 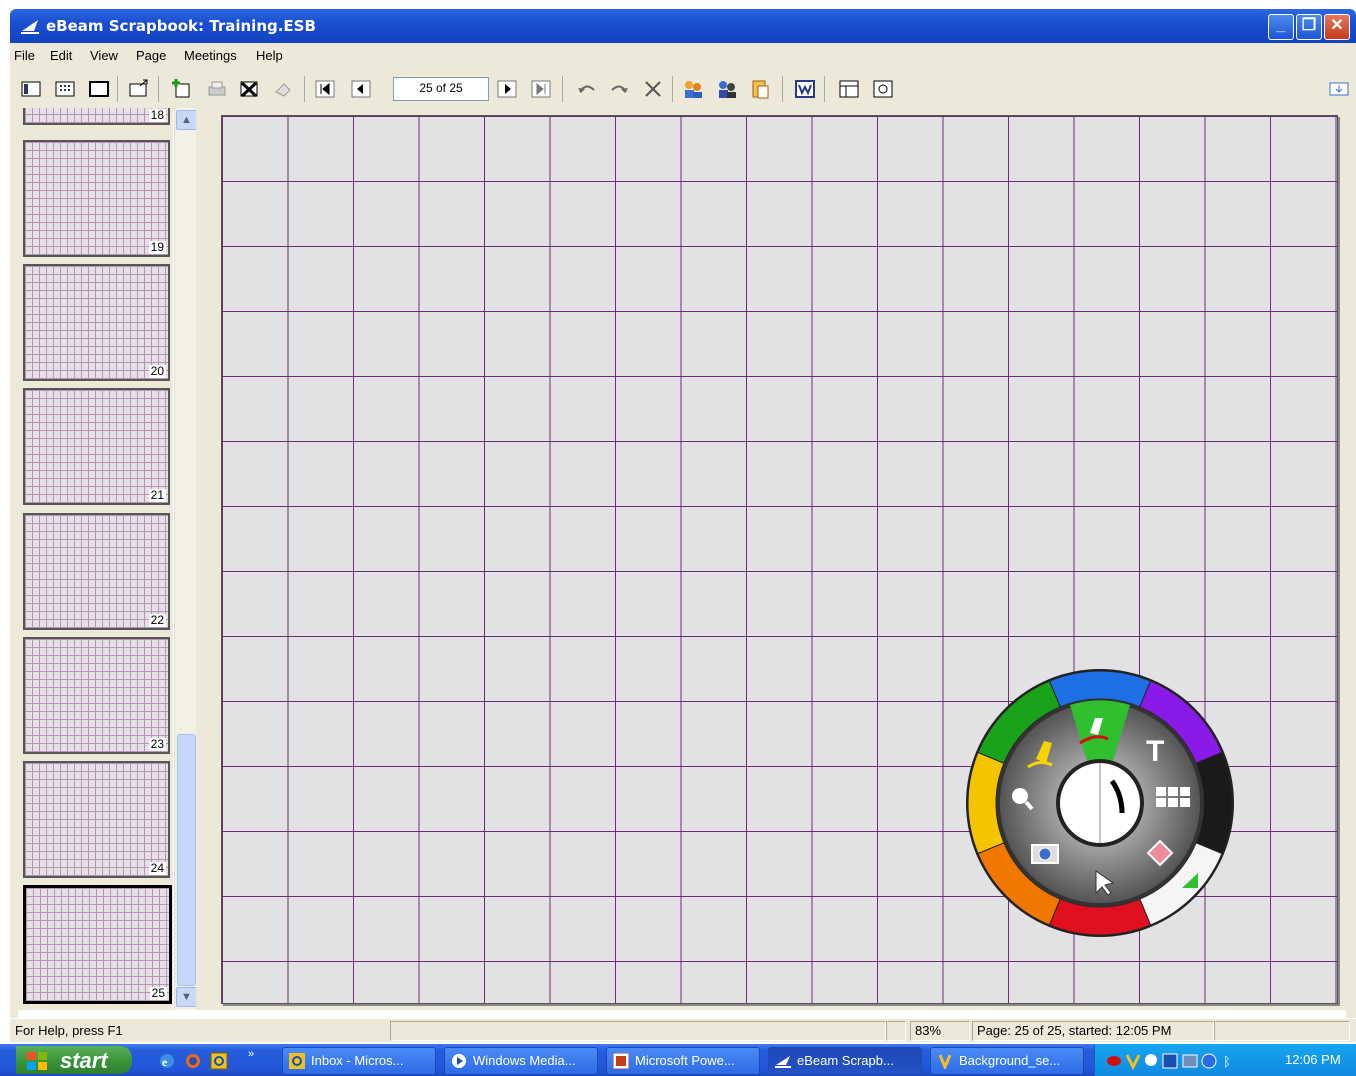 What do you see at coordinates (1337, 27) in the screenshot?
I see `close-button: ✕` at bounding box center [1337, 27].